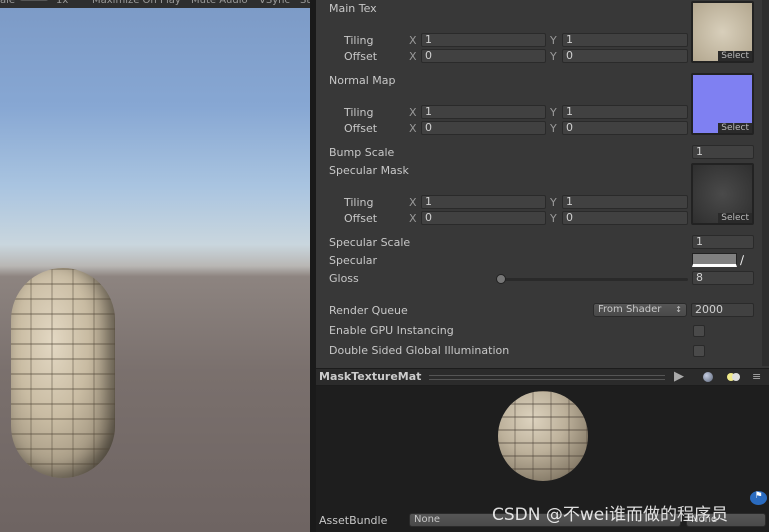 The image size is (769, 532). What do you see at coordinates (625, 218) in the screenshot?
I see `specular-mask-offset-y: 0` at bounding box center [625, 218].